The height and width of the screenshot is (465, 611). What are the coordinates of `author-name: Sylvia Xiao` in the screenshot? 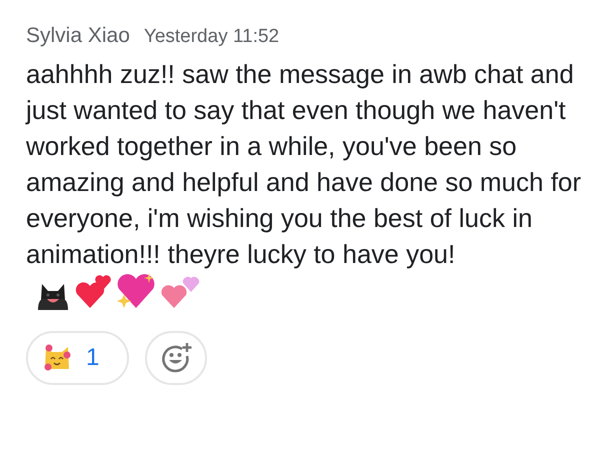 It's located at (78, 36).